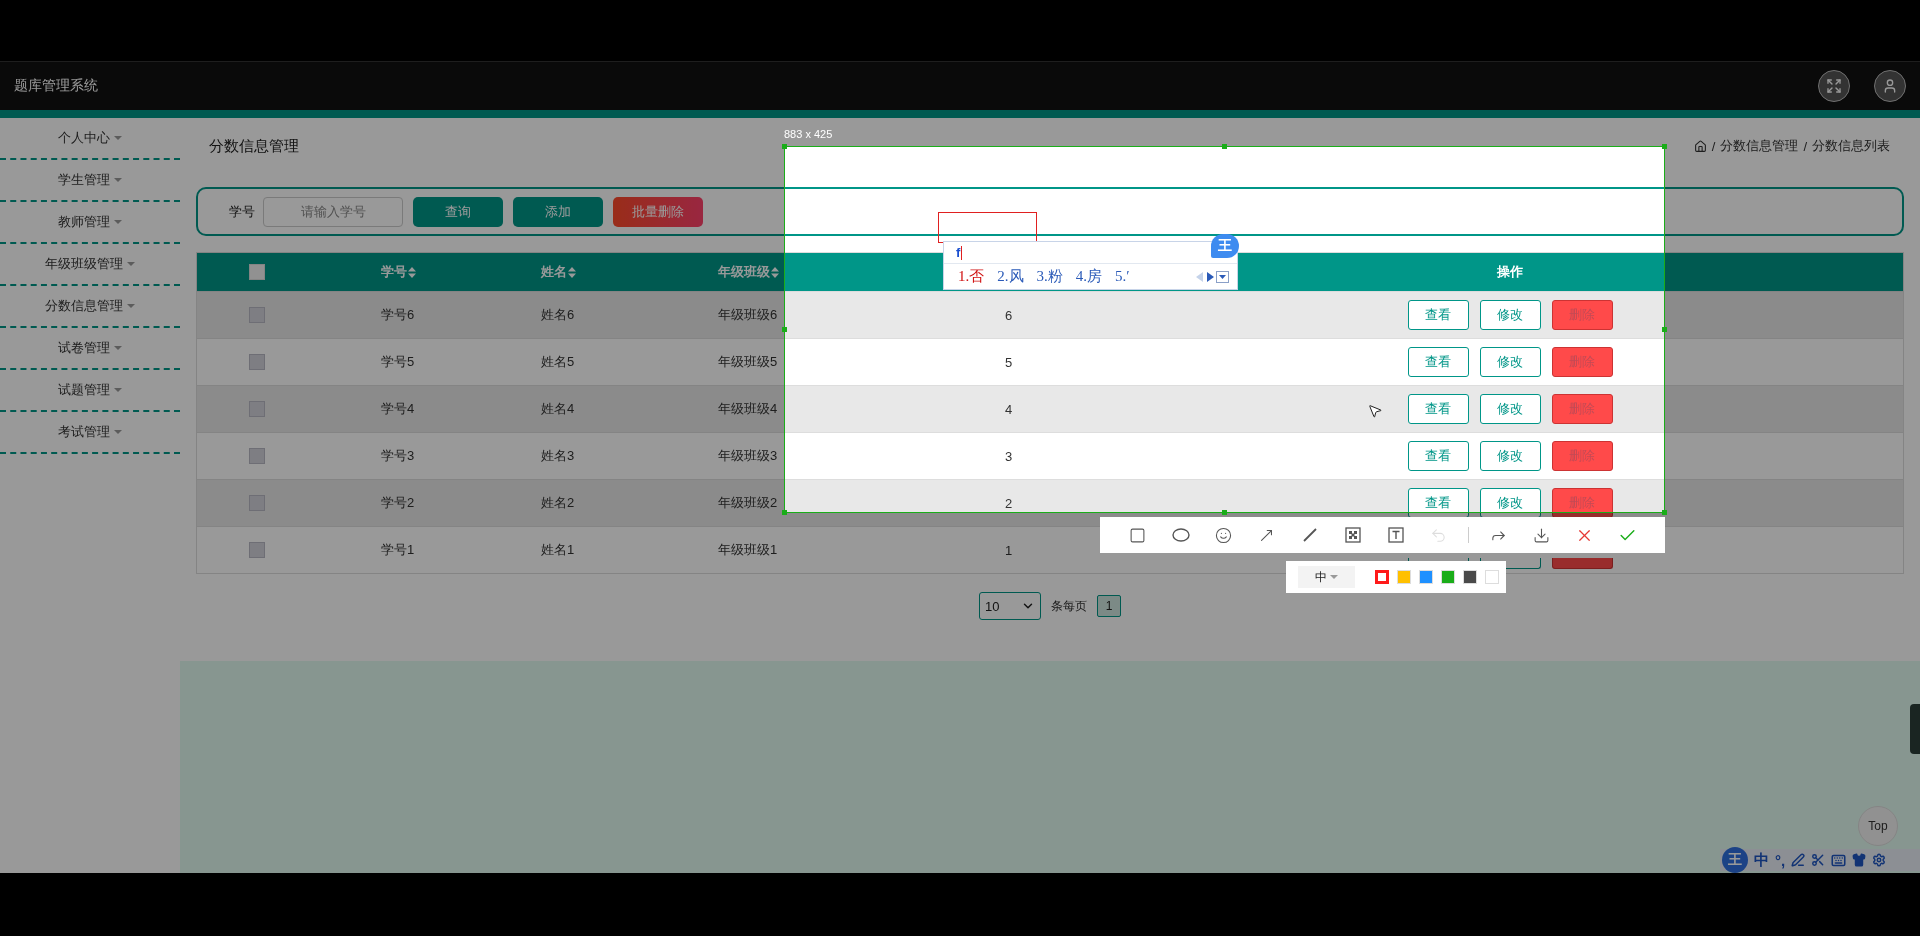 This screenshot has width=1920, height=936. Describe the element at coordinates (398, 550) in the screenshot. I see `table-cell: 学号1` at that location.